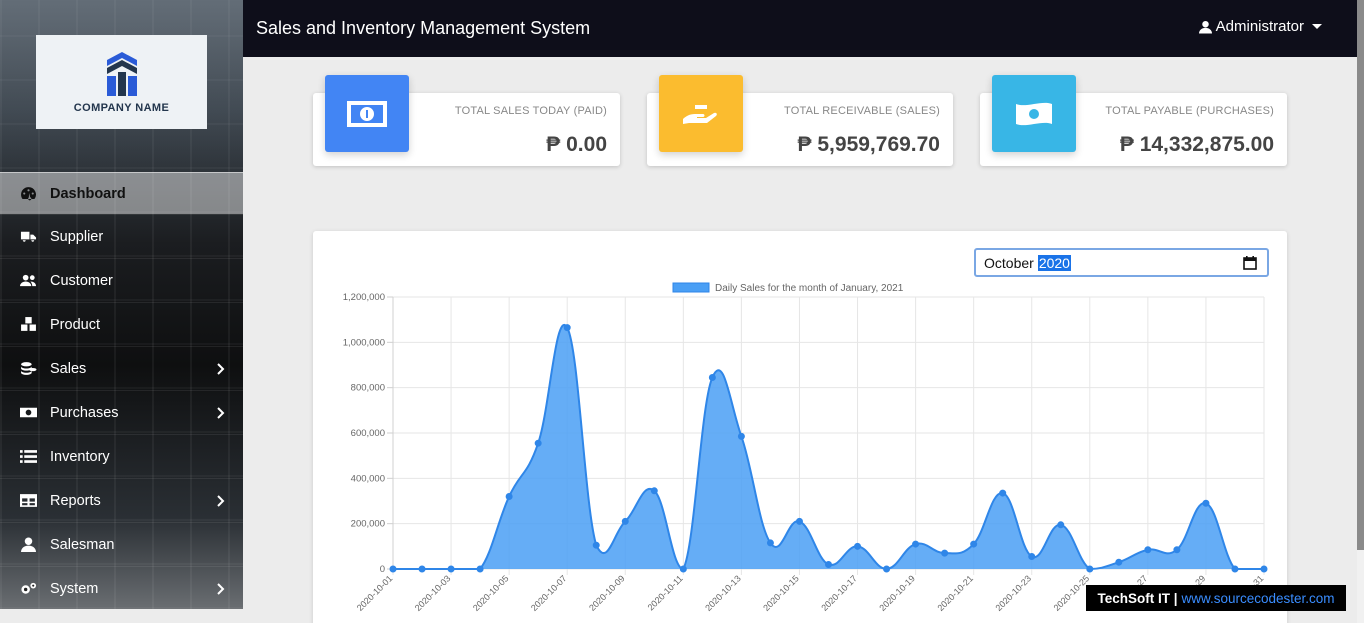 This screenshot has width=1364, height=623. Describe the element at coordinates (368, 524) in the screenshot. I see `y-tick-label: 200,000` at that location.